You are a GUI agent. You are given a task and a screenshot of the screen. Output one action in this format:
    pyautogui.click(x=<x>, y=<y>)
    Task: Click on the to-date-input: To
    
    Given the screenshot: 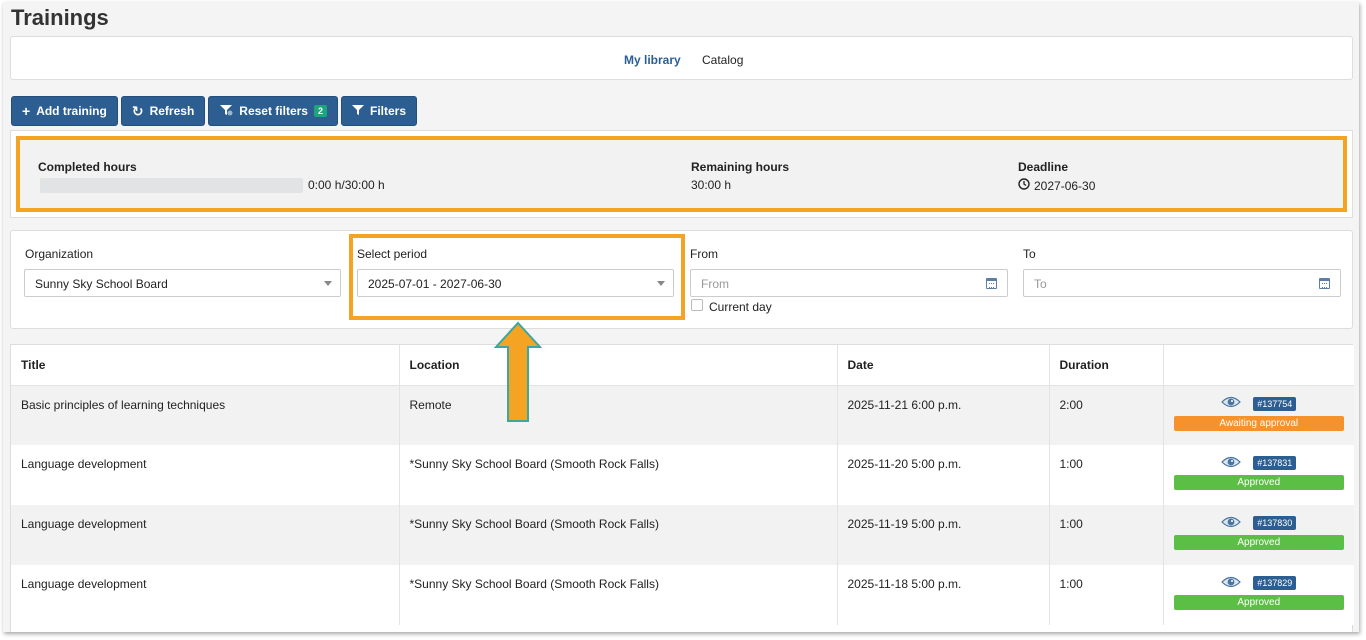 What is the action you would take?
    pyautogui.click(x=1182, y=283)
    